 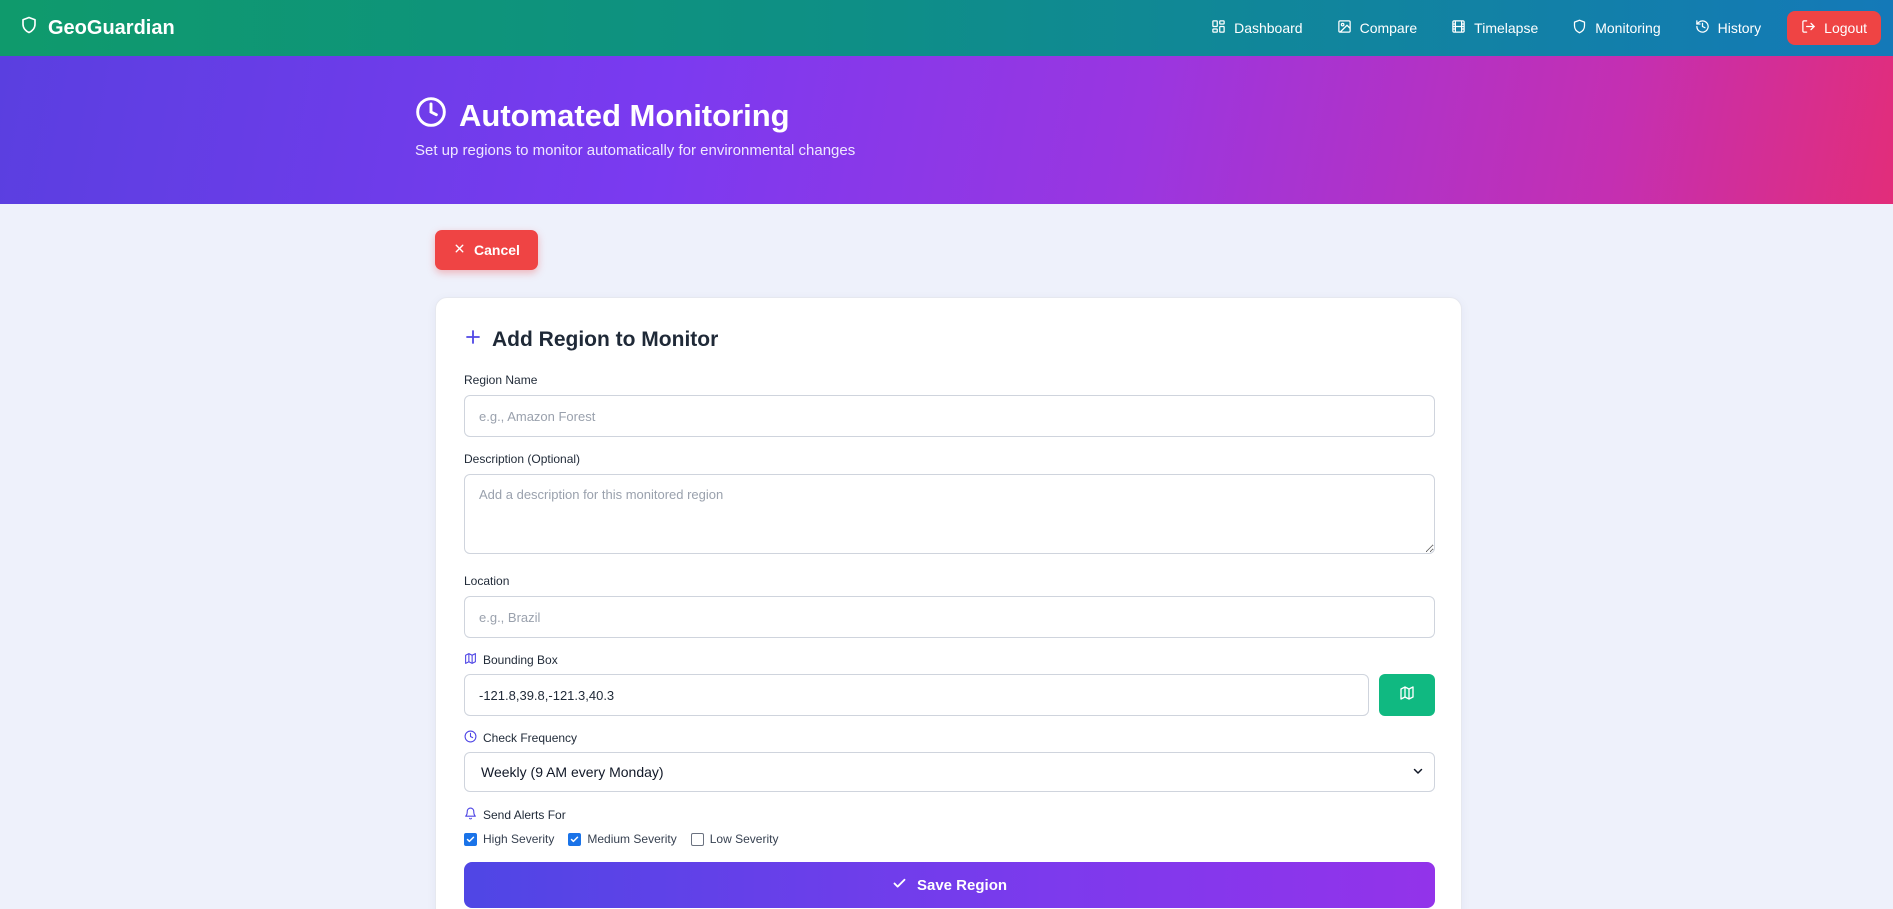 What do you see at coordinates (949, 617) in the screenshot?
I see `location-input` at bounding box center [949, 617].